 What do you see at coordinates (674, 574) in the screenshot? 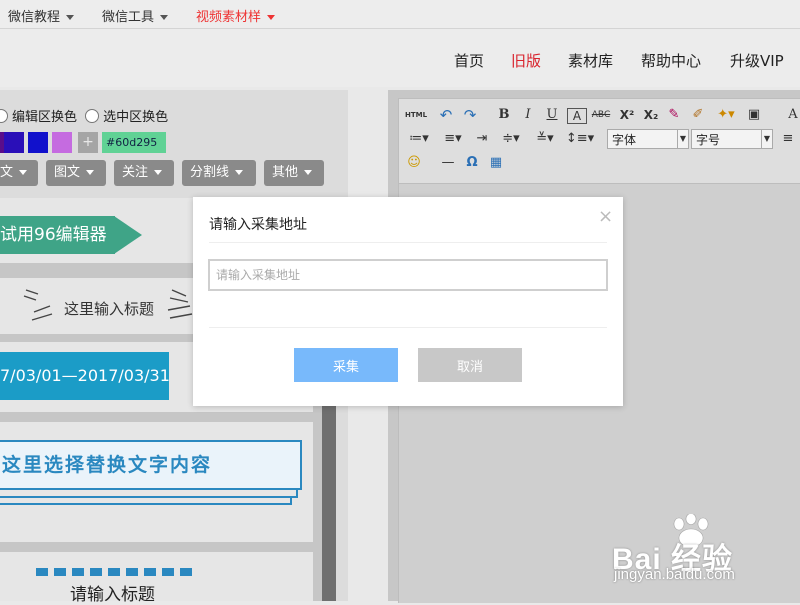
I see `watermark-url: jingyan.baidu.com` at bounding box center [674, 574].